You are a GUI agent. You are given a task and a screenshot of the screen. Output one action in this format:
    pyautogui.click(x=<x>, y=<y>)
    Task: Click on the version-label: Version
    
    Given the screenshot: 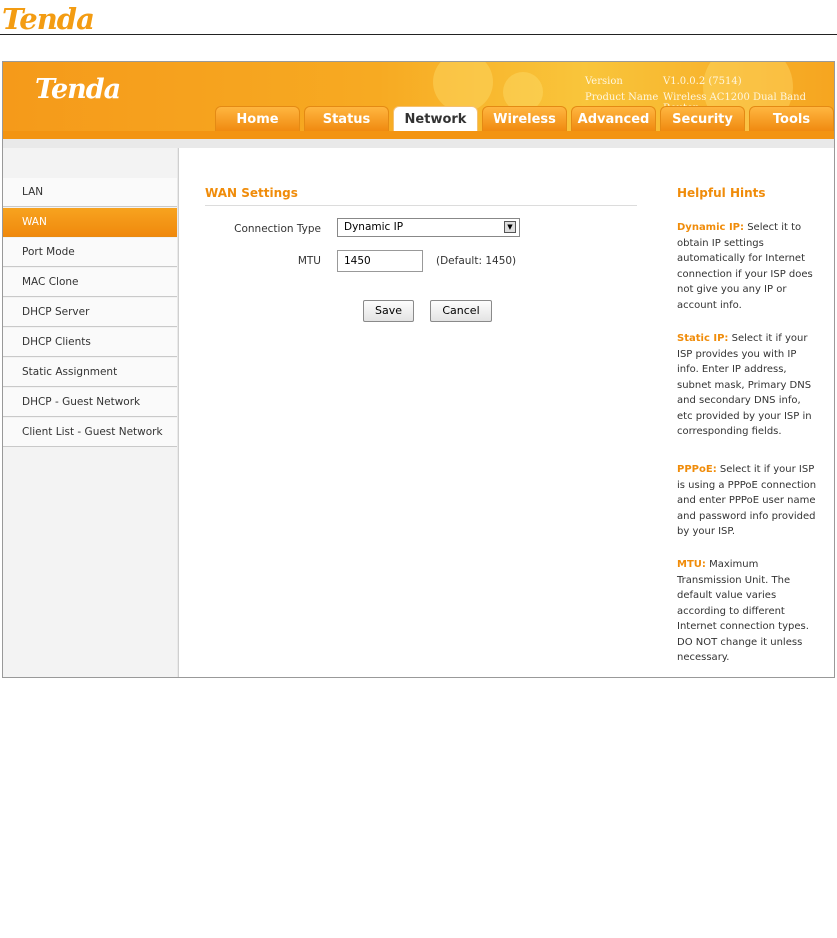 What is the action you would take?
    pyautogui.click(x=604, y=81)
    